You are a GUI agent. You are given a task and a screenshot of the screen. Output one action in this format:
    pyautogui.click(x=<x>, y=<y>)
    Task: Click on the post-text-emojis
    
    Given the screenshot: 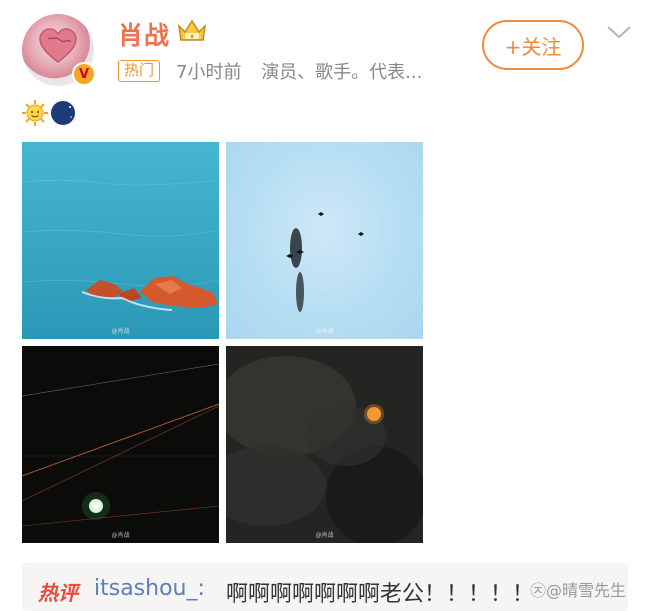 What is the action you would take?
    pyautogui.click(x=49, y=113)
    